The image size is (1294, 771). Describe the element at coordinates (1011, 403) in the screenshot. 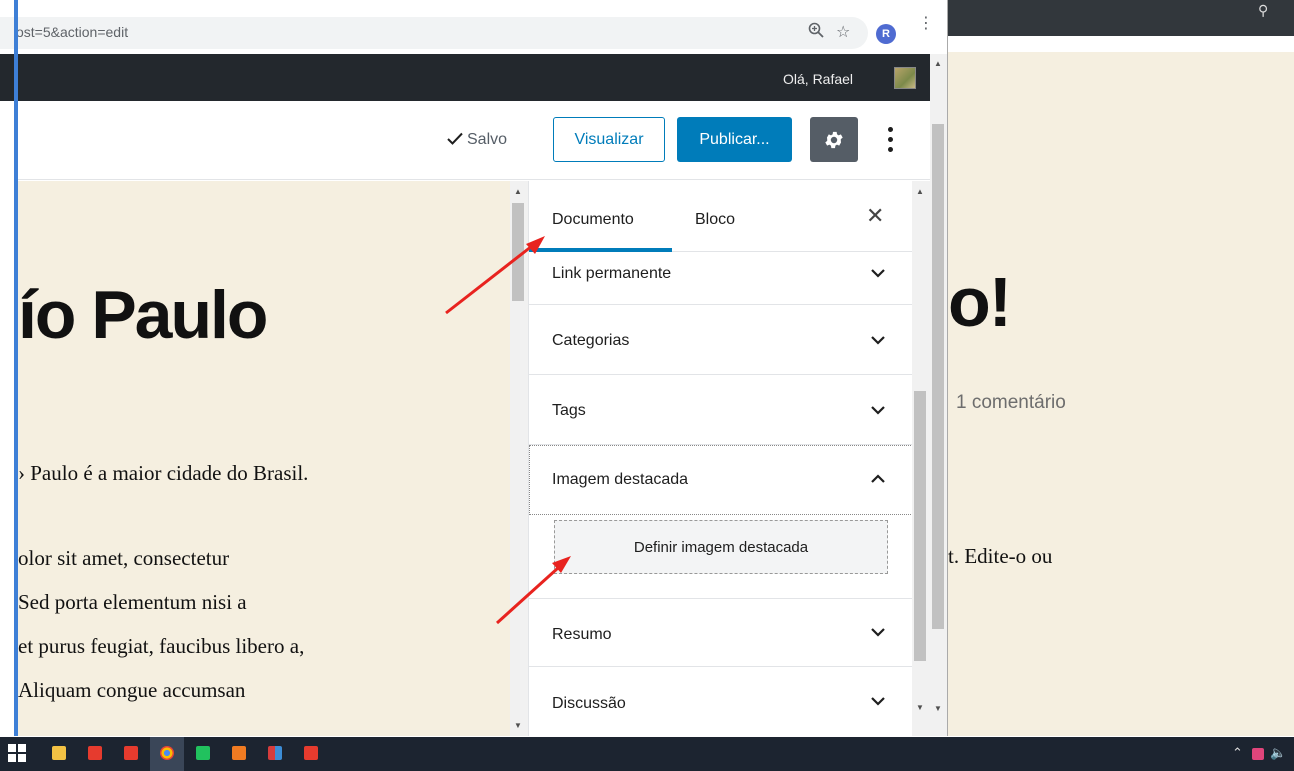

I see `background-comment-count: 1 comentário` at that location.